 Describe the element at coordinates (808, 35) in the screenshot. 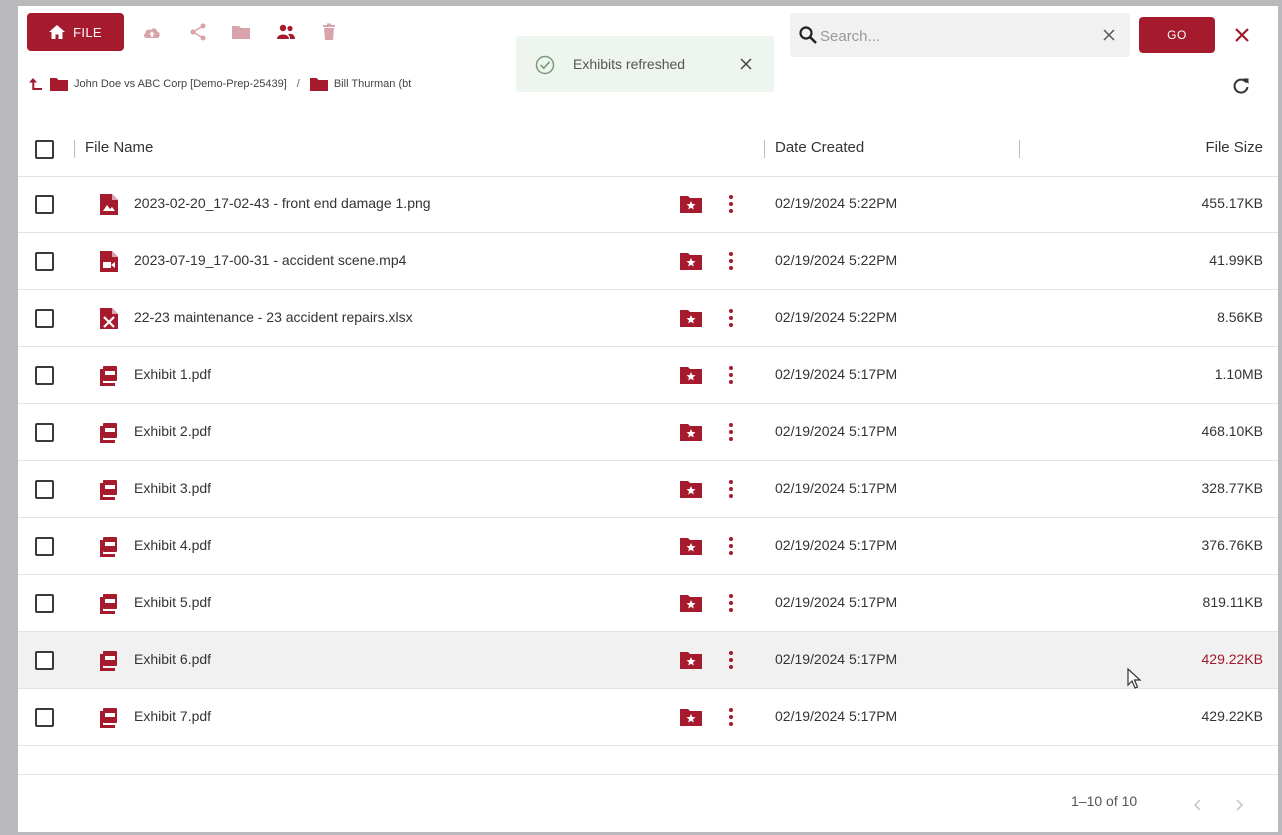

I see `search-icon` at that location.